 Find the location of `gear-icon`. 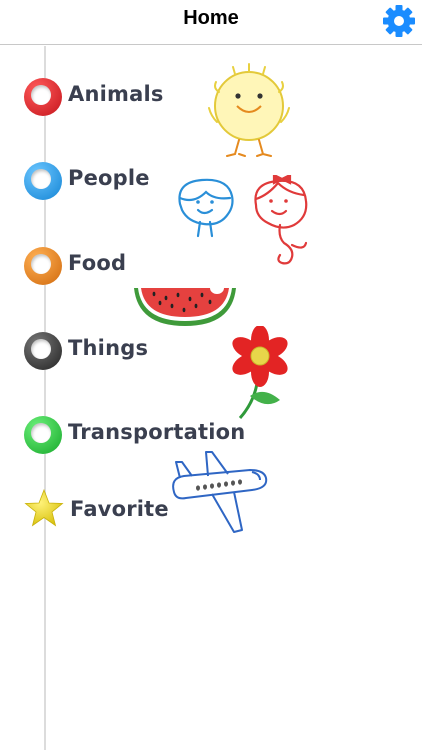

gear-icon is located at coordinates (399, 21).